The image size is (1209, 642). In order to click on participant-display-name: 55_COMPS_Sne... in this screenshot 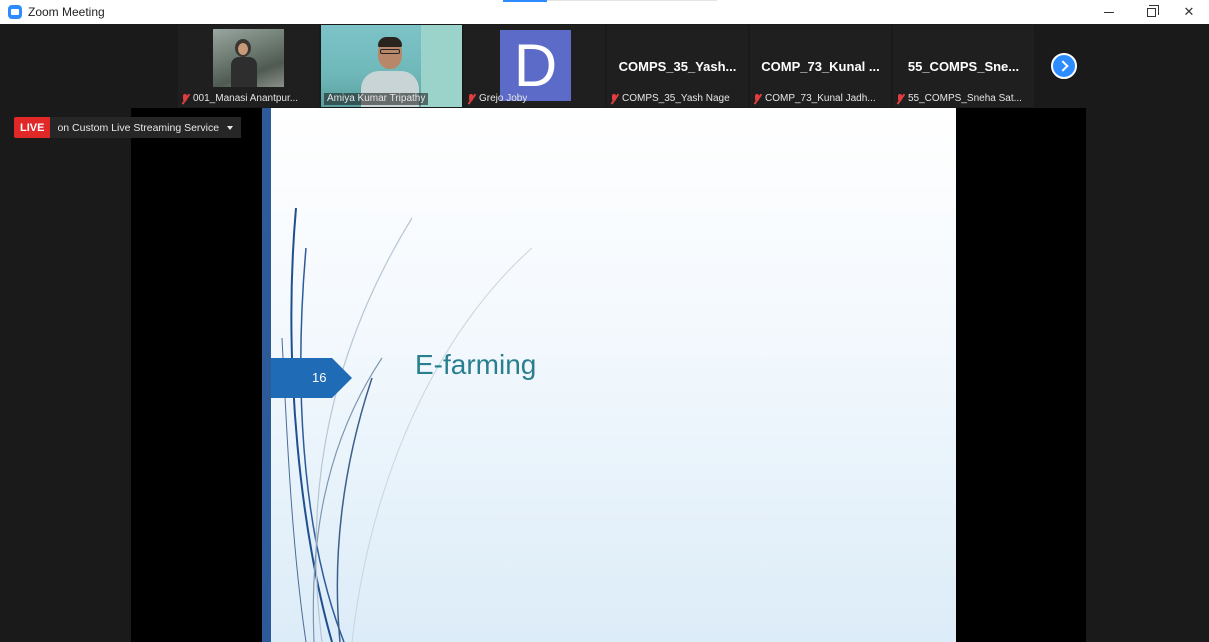, I will do `click(963, 66)`.